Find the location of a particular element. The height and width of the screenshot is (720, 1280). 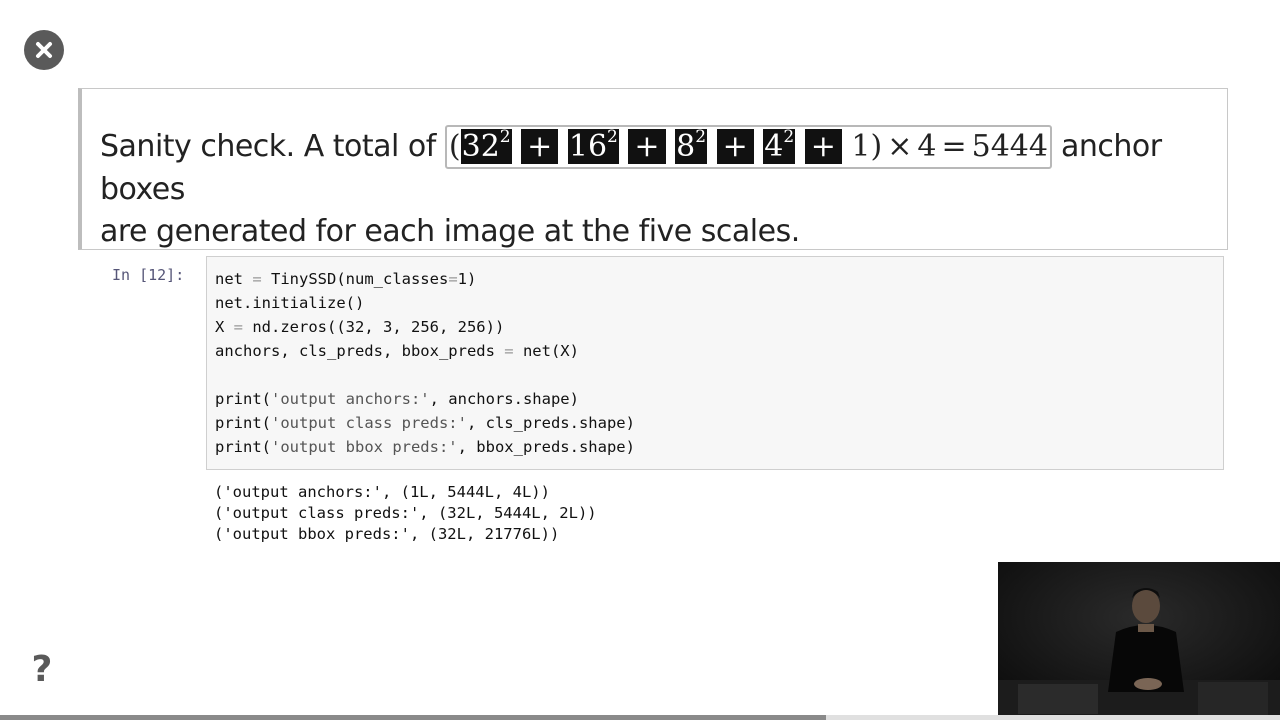

math-multiplier: 4 is located at coordinates (927, 146).